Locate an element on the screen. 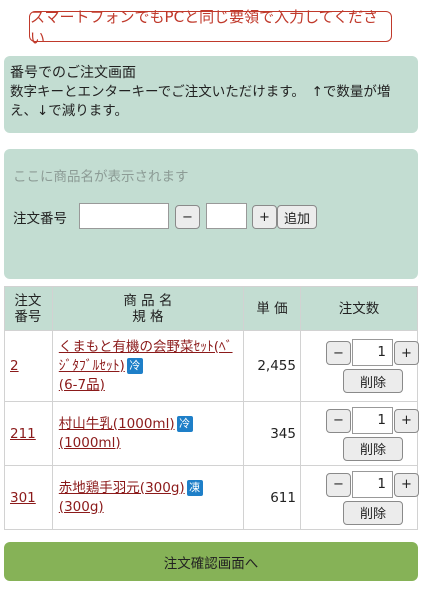  table-row: 301 赤地鶏手羽元(300g) 凍 (300g) 611 − 1 + 削除 is located at coordinates (211, 497).